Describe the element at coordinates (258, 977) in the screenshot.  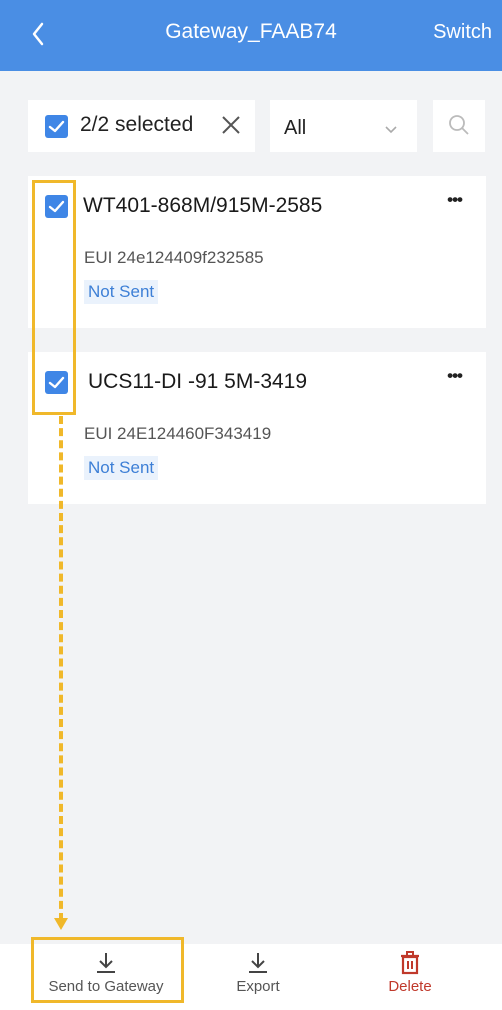
I see `export-button: Export` at that location.